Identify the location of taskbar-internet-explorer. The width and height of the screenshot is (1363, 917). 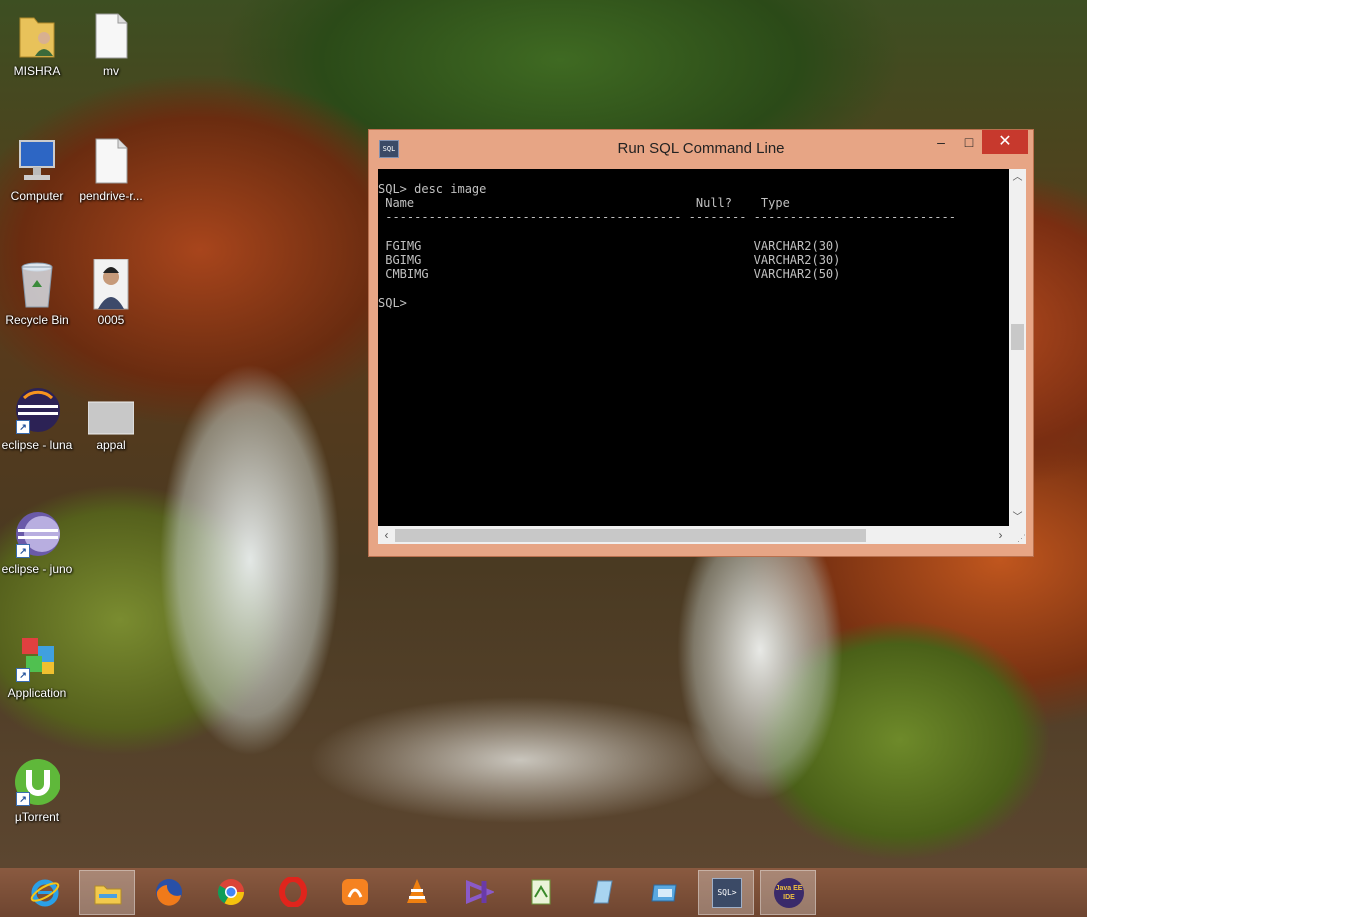
(45, 892).